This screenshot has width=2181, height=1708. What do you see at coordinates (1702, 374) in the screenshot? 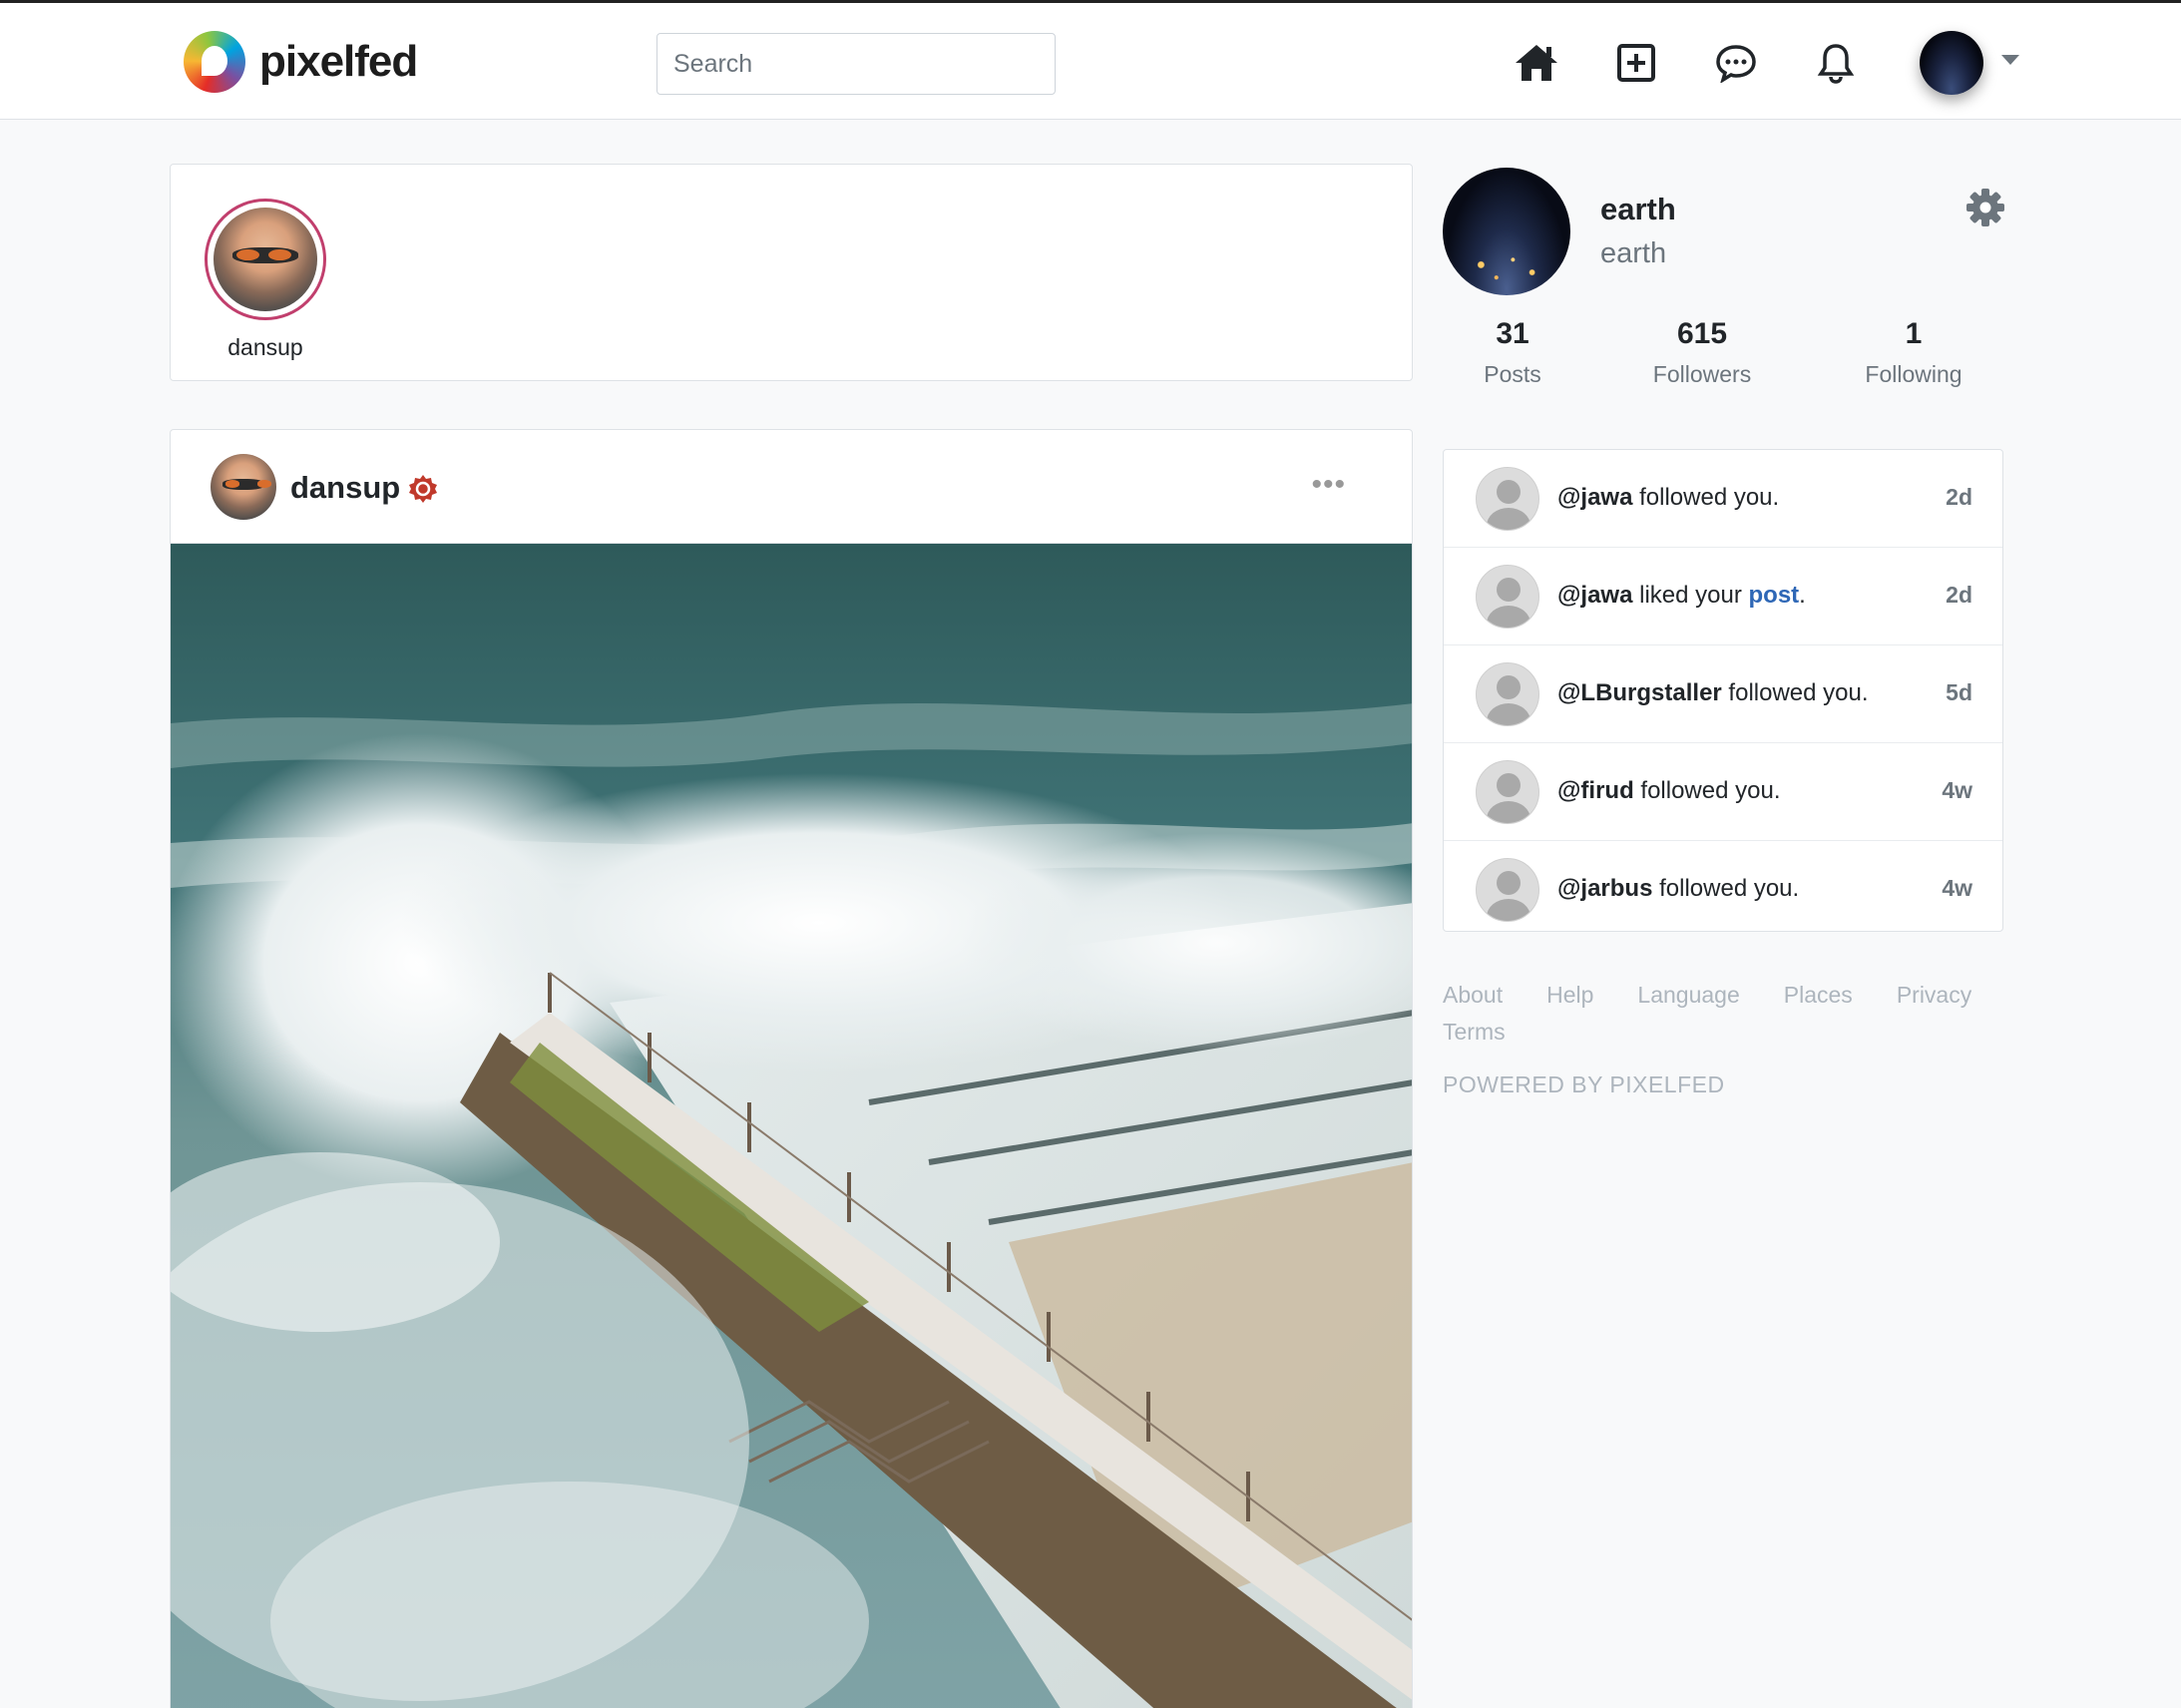
I see `stat-label: Followers` at bounding box center [1702, 374].